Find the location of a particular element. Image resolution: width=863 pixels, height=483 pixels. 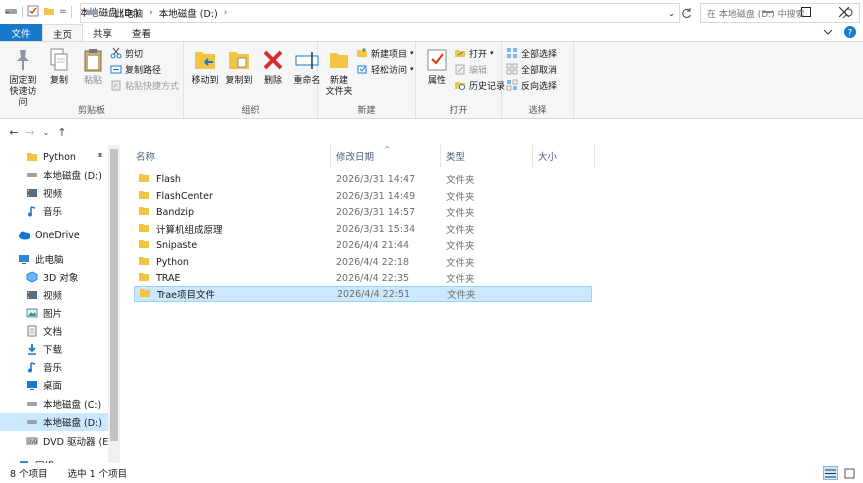

sidebar-item-downloads: 下载 is located at coordinates (54, 349).